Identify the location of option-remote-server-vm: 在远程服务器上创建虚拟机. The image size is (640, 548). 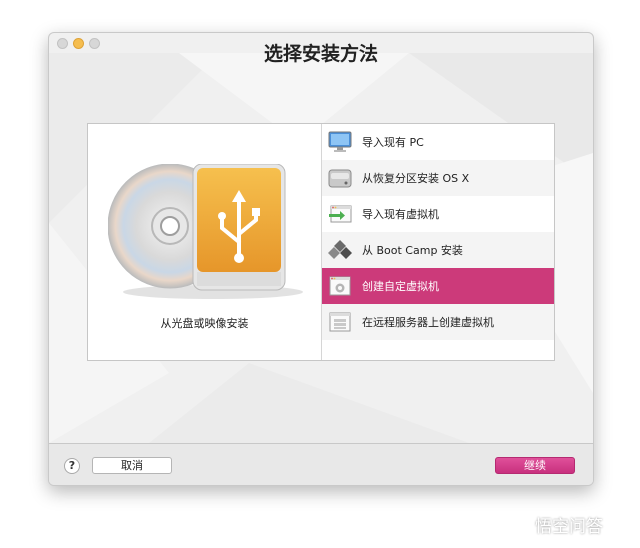
(438, 322).